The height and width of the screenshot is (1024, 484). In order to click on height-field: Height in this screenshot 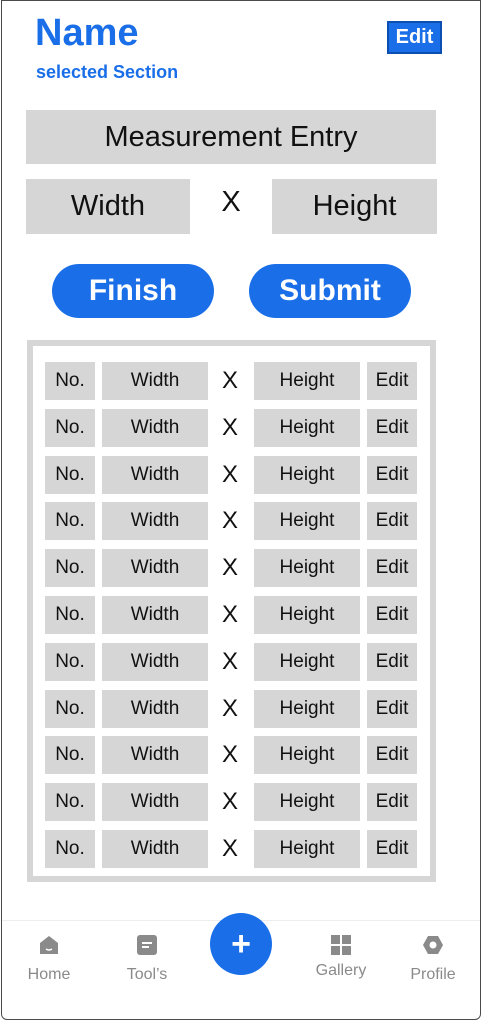, I will do `click(354, 206)`.